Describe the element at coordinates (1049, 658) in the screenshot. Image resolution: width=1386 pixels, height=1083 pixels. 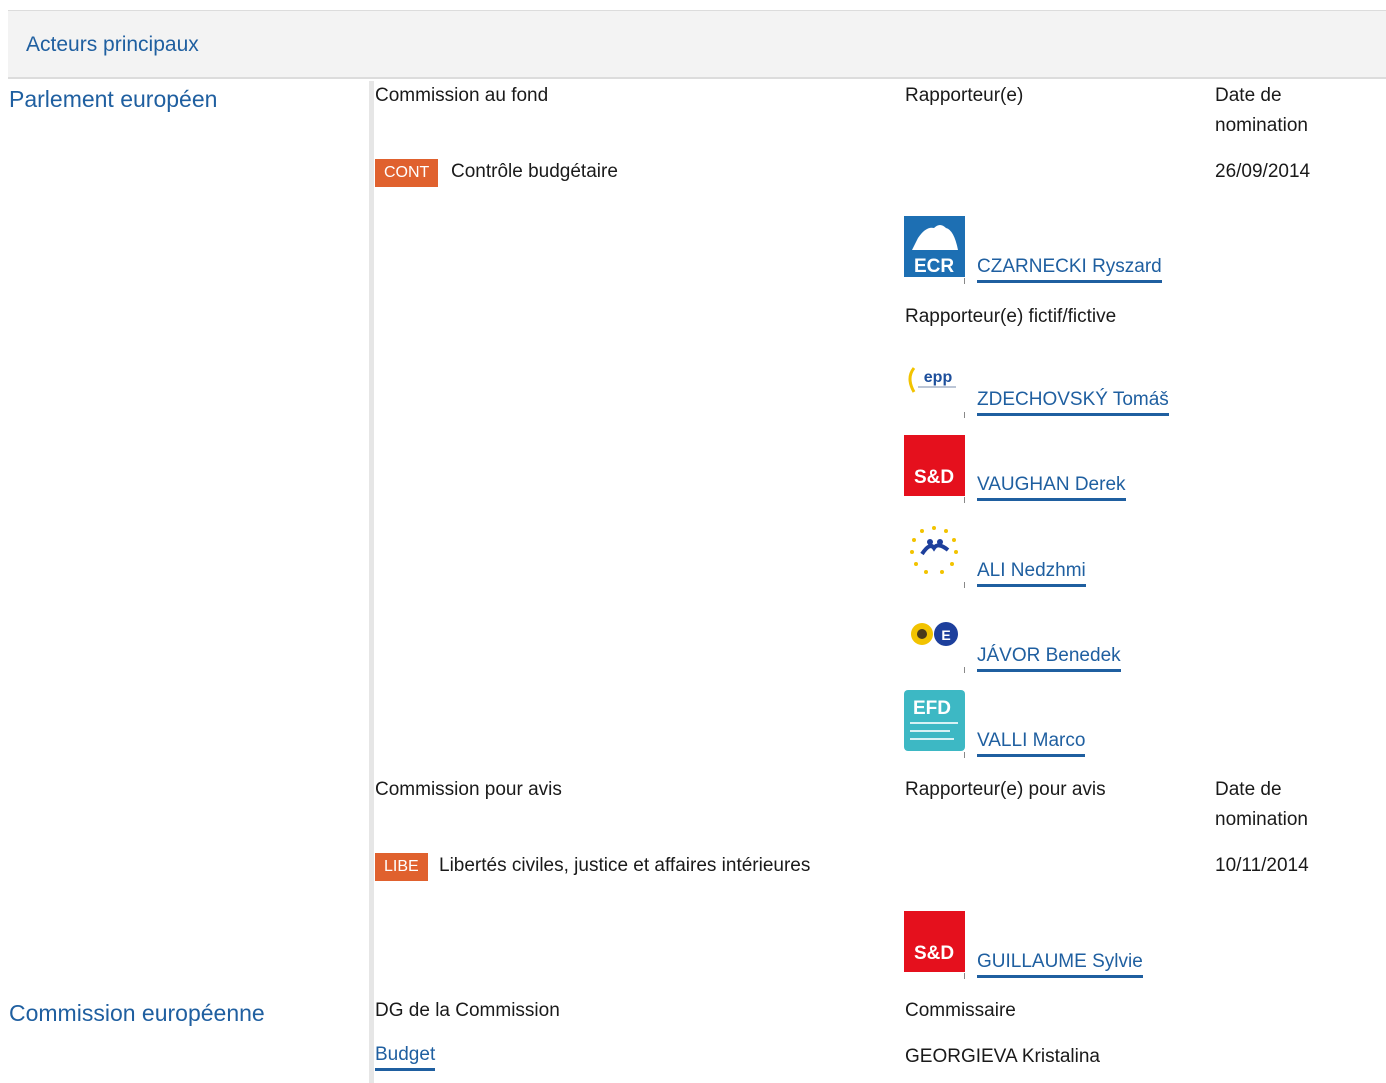
I see `shadow-rapporteur-link: JÁVOR Benedek` at that location.